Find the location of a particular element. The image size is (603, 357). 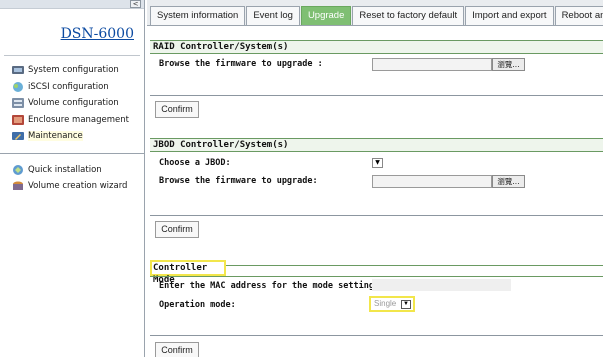

quick-installation-icon is located at coordinates (18, 170).